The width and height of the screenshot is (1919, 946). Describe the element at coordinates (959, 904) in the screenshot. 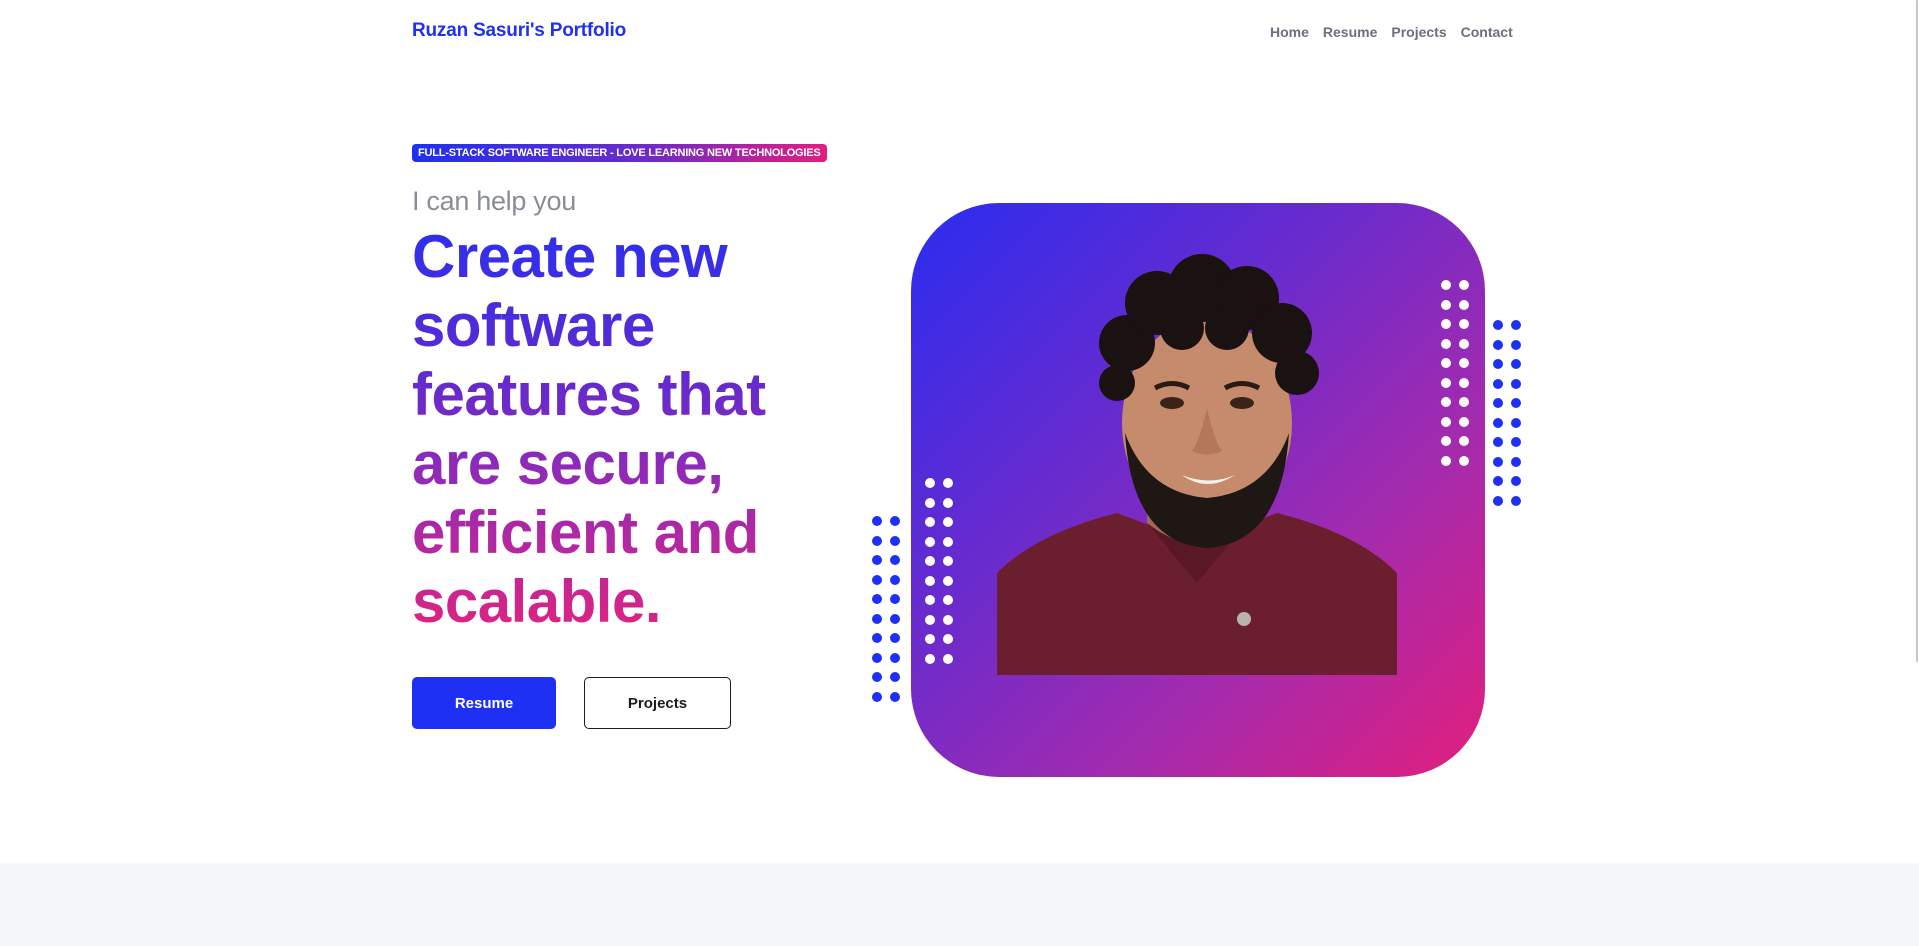

I see `next-section-background` at that location.